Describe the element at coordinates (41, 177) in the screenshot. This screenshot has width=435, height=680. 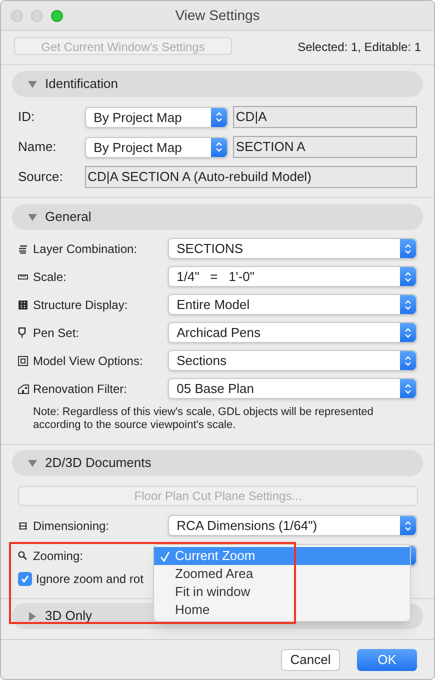
I see `field-label: Source:` at that location.